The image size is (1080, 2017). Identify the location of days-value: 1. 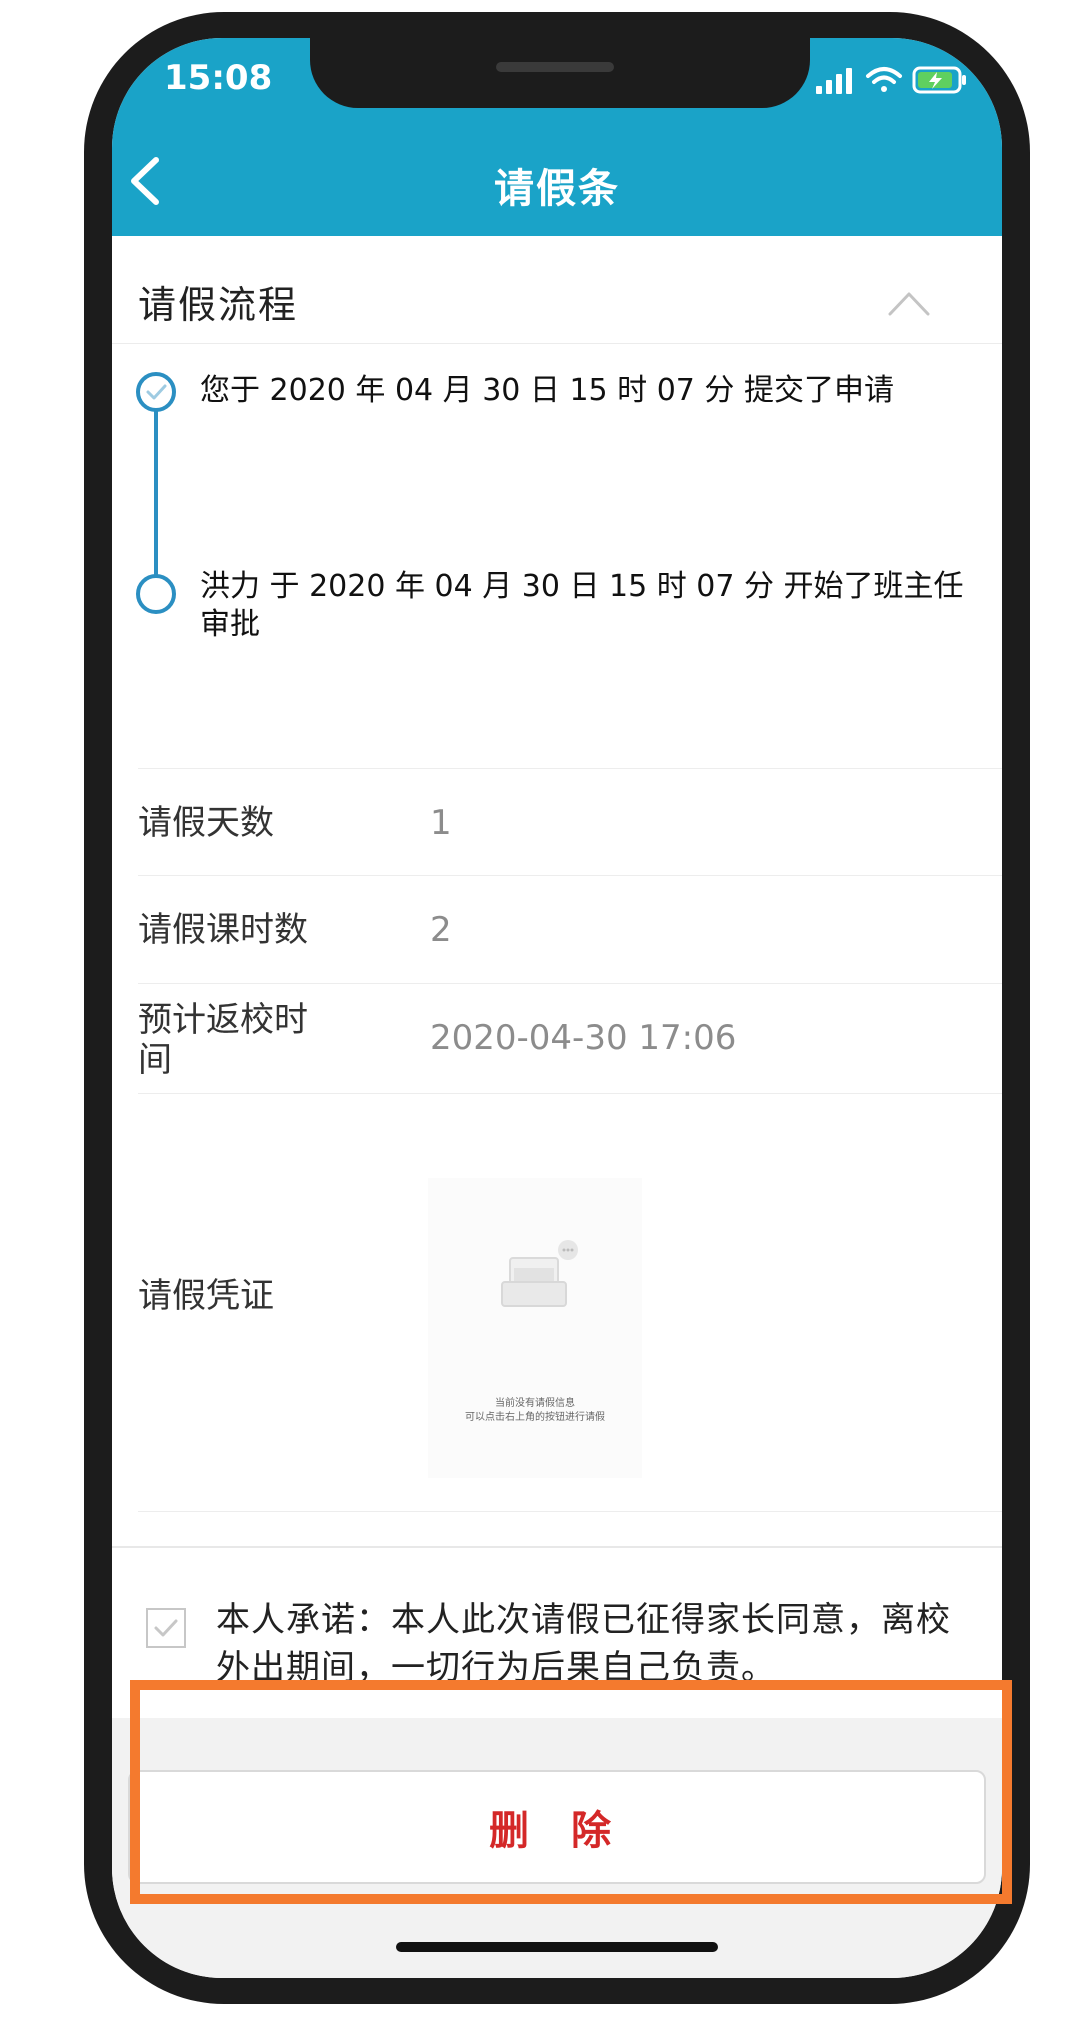
(441, 823).